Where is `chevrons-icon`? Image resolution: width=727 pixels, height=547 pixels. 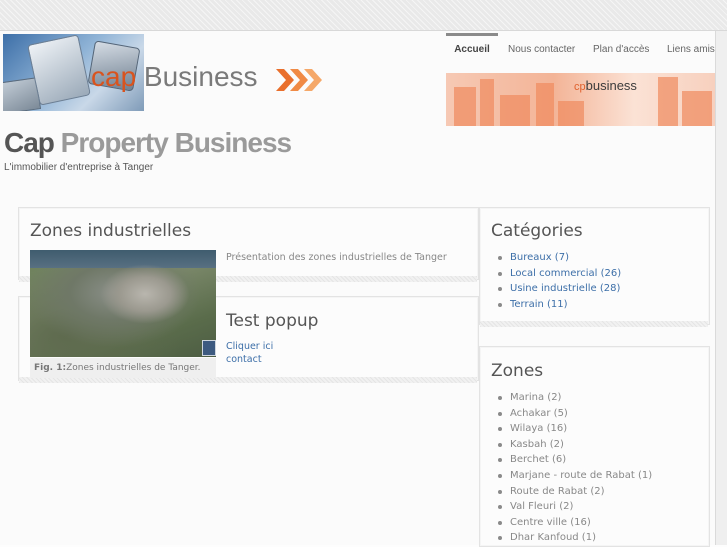
chevrons-icon is located at coordinates (299, 80).